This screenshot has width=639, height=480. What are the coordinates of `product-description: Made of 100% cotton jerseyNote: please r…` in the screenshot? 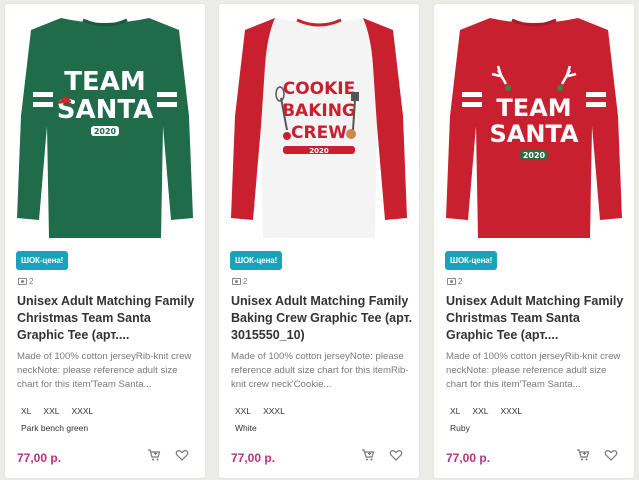 It's located at (320, 370).